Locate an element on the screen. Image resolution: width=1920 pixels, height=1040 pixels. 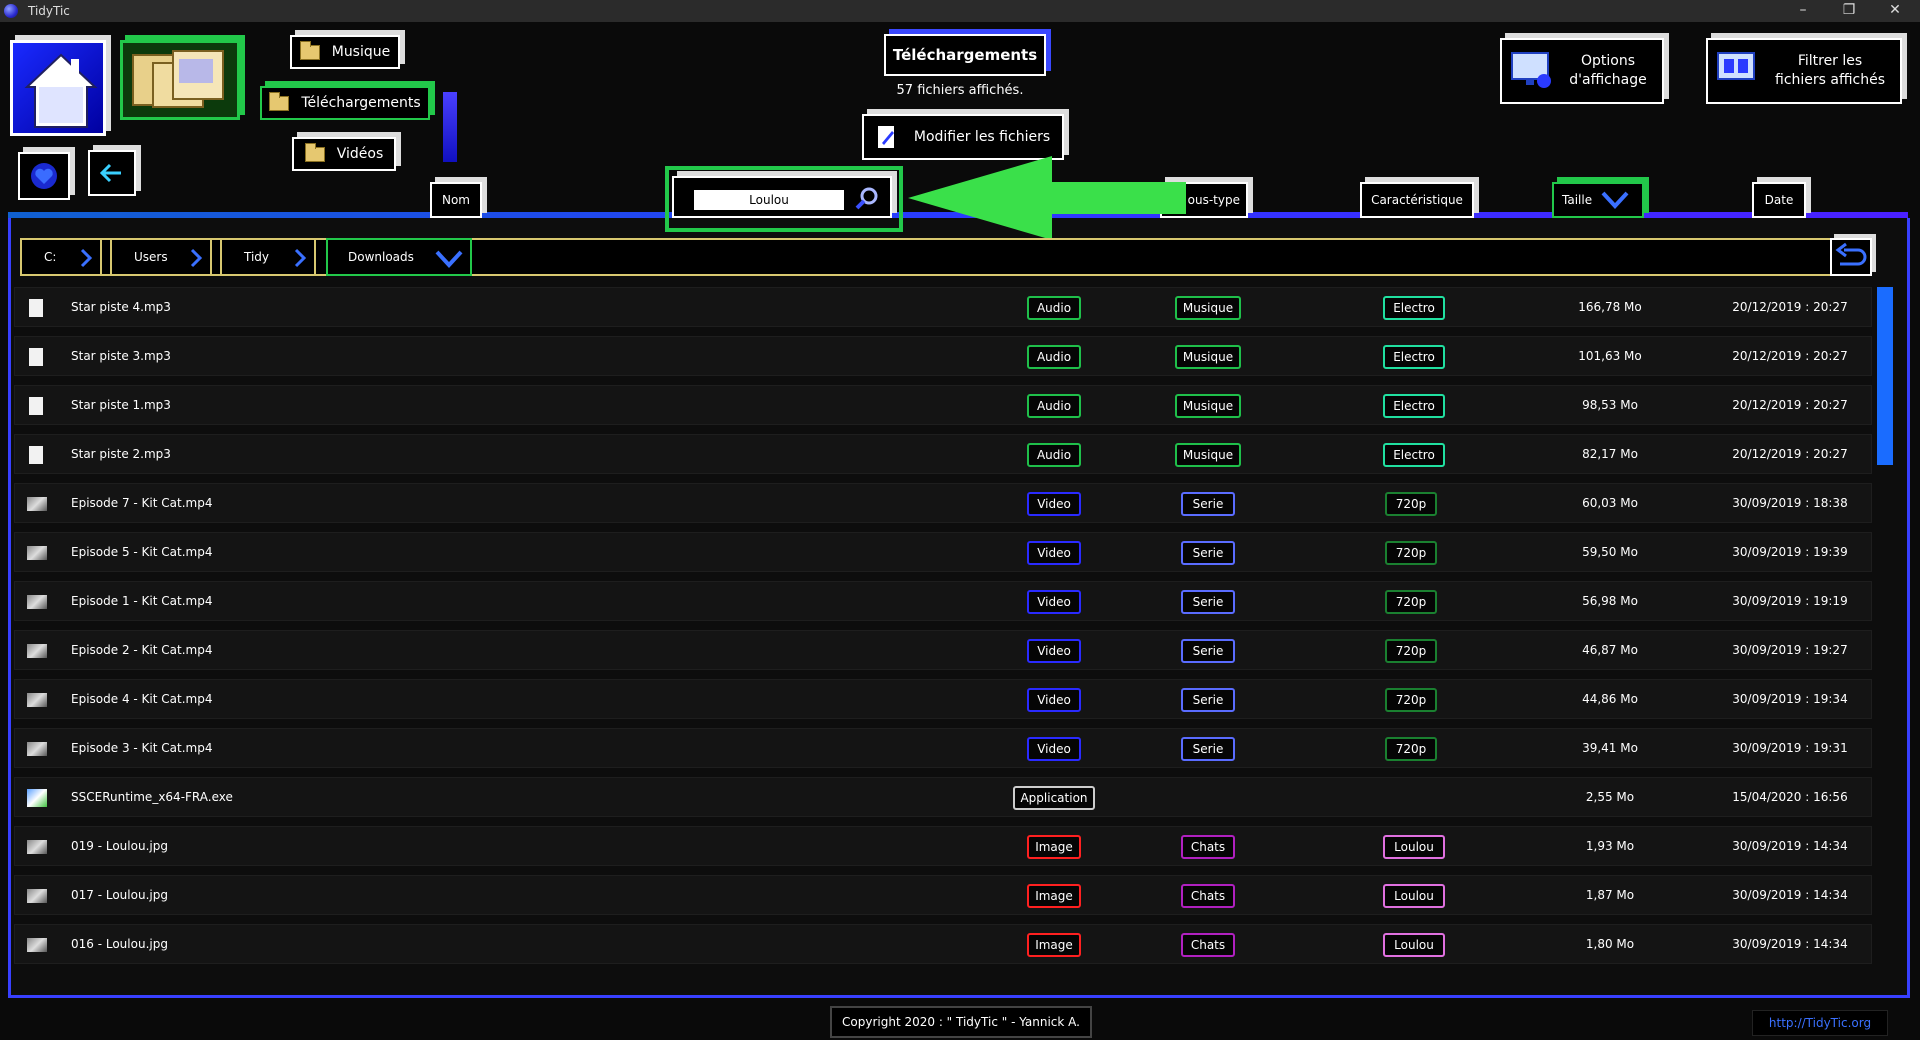
modify-files-button: Modifier les fichiers is located at coordinates (963, 137).